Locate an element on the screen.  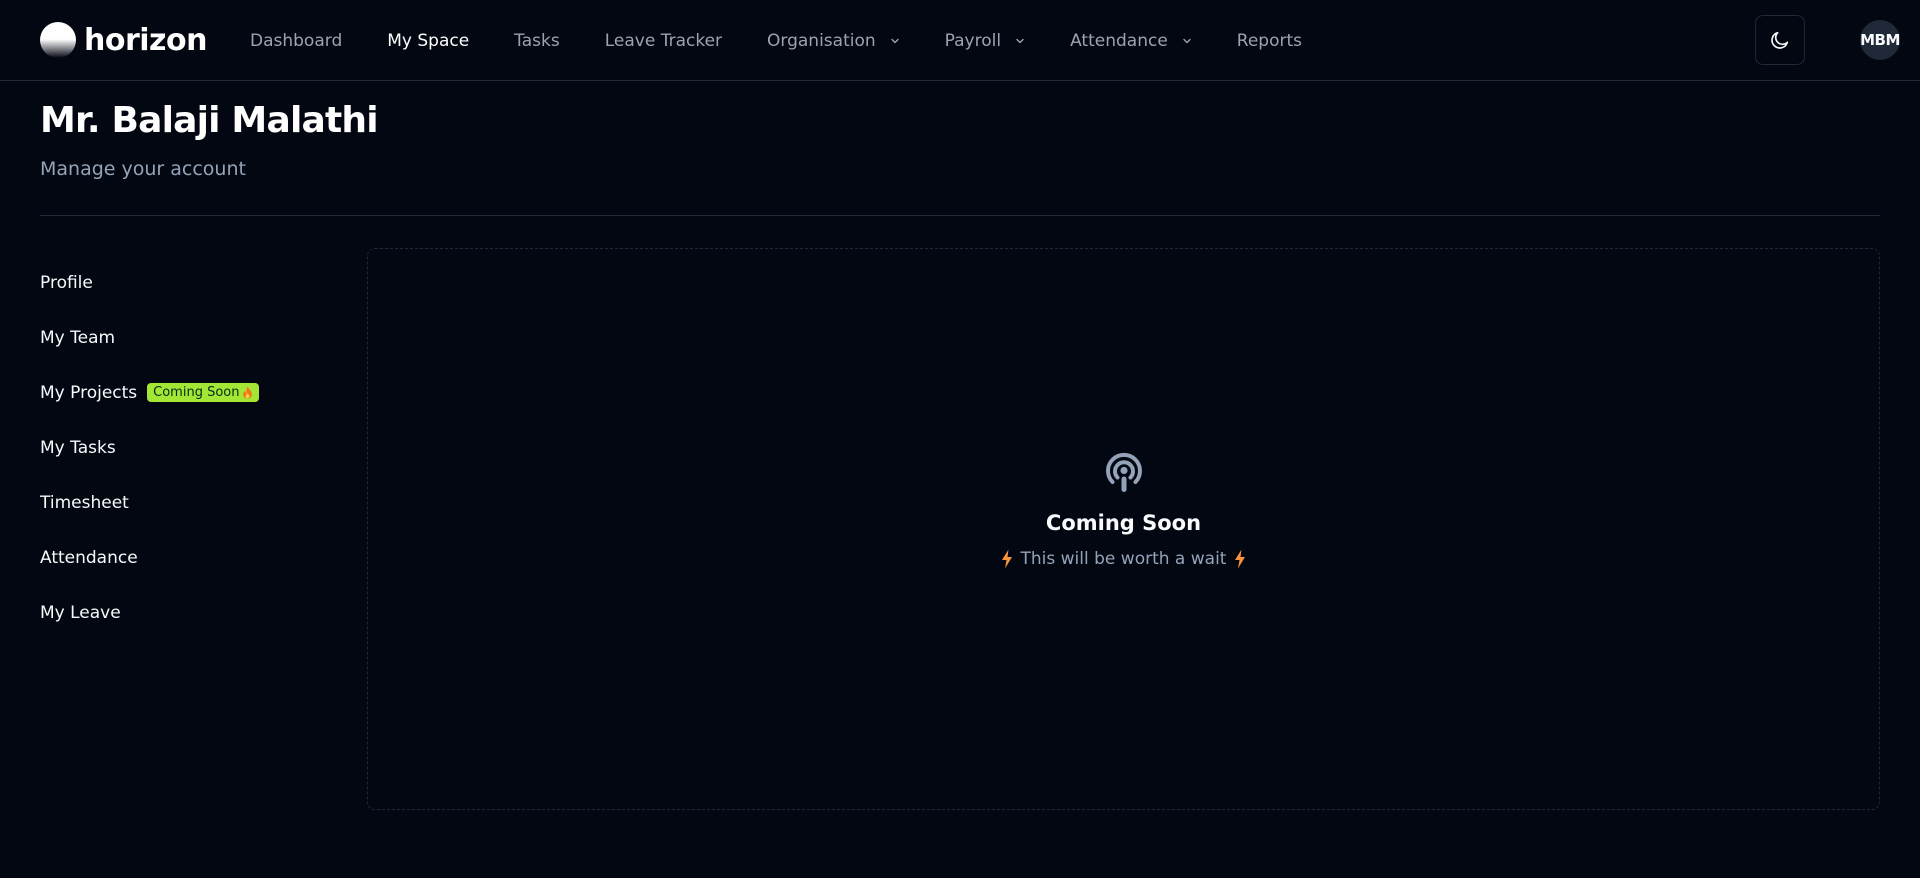
sidebar-item-label: My Team is located at coordinates (78, 337).